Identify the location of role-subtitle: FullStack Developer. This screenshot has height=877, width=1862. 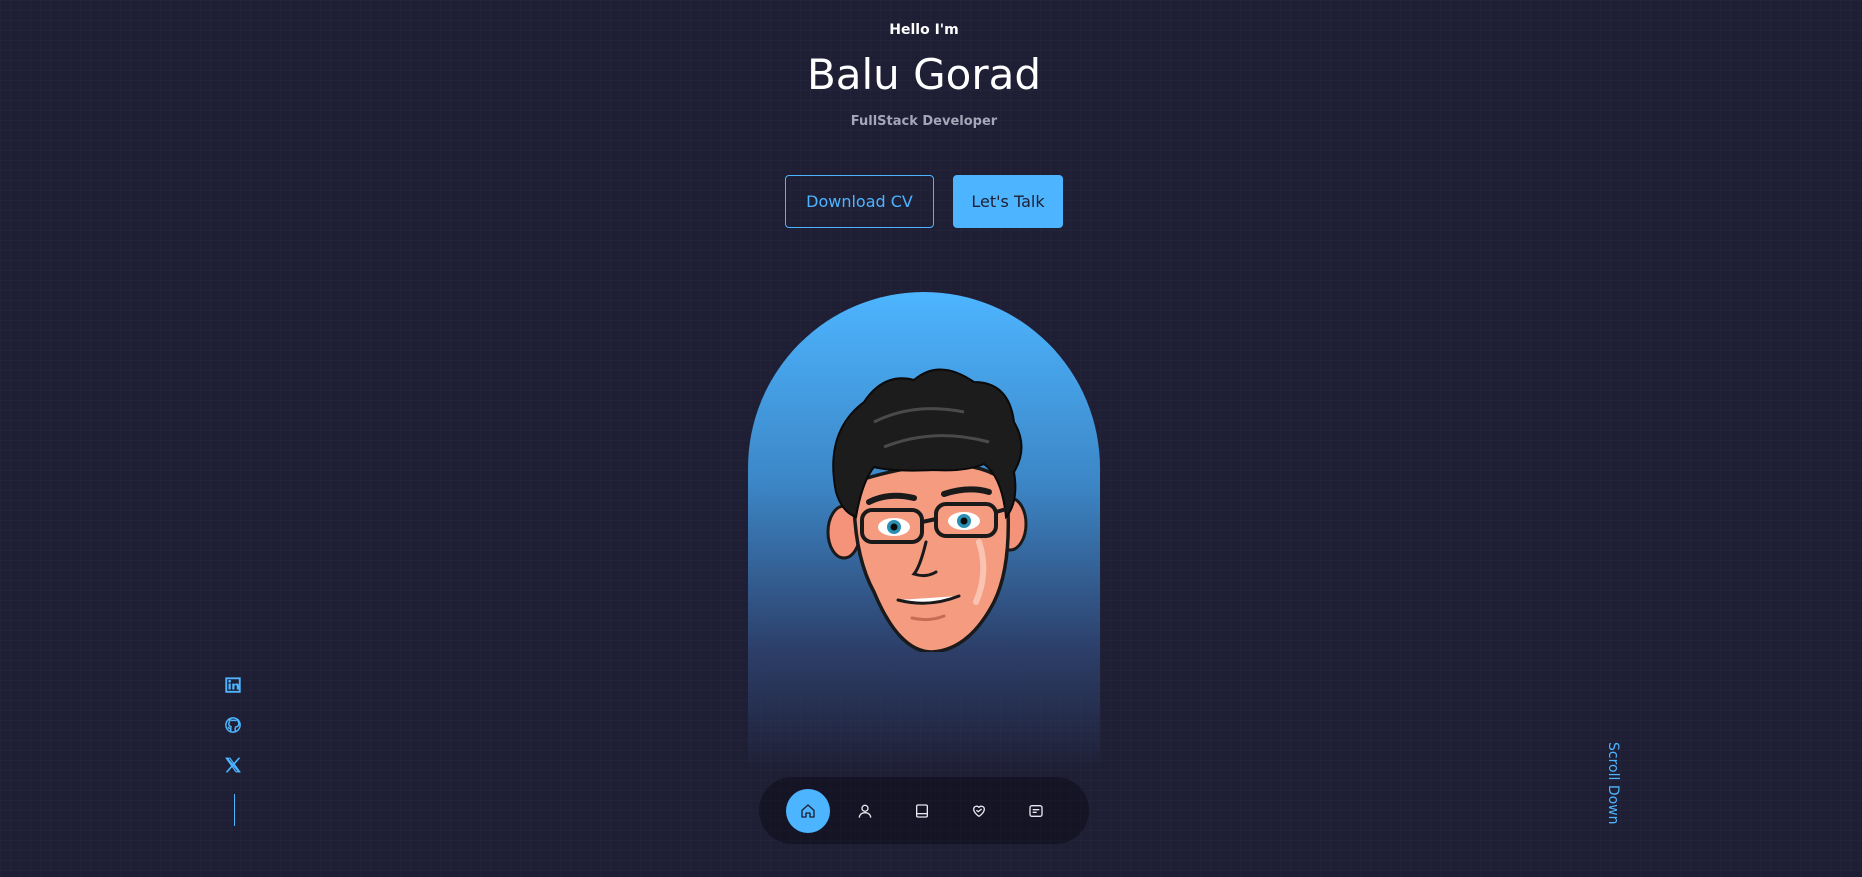
(924, 121).